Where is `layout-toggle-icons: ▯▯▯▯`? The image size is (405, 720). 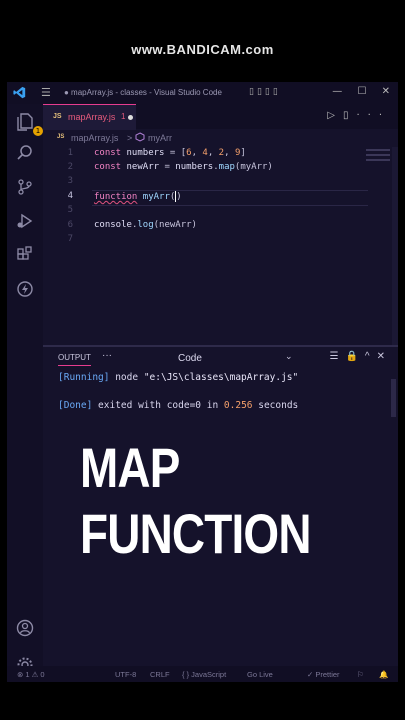 layout-toggle-icons: ▯▯▯▯ is located at coordinates (265, 92).